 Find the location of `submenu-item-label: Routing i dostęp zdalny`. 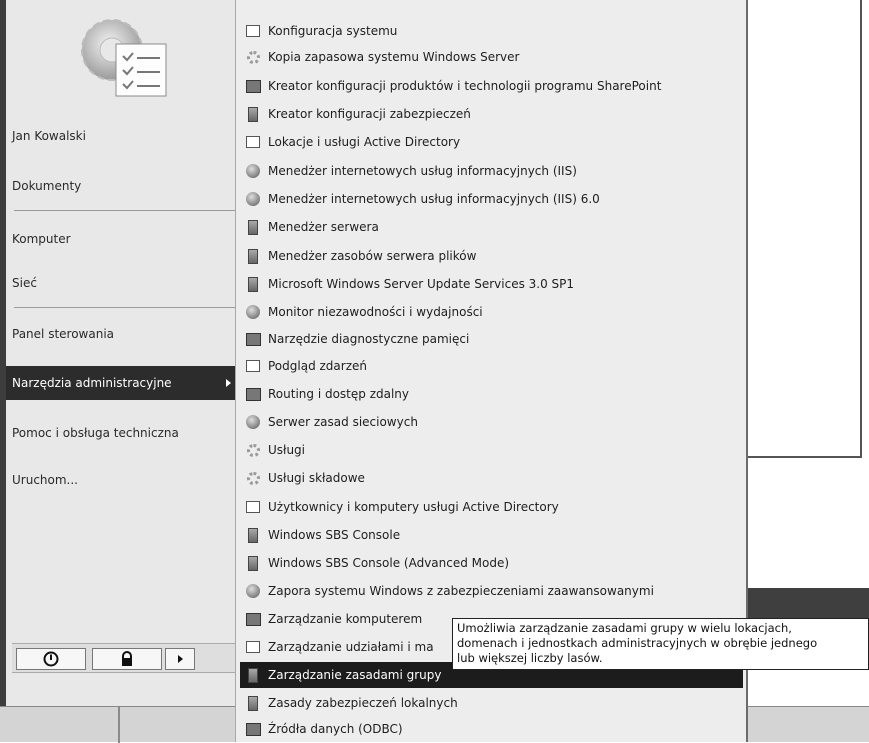

submenu-item-label: Routing i dostęp zdalny is located at coordinates (339, 394).